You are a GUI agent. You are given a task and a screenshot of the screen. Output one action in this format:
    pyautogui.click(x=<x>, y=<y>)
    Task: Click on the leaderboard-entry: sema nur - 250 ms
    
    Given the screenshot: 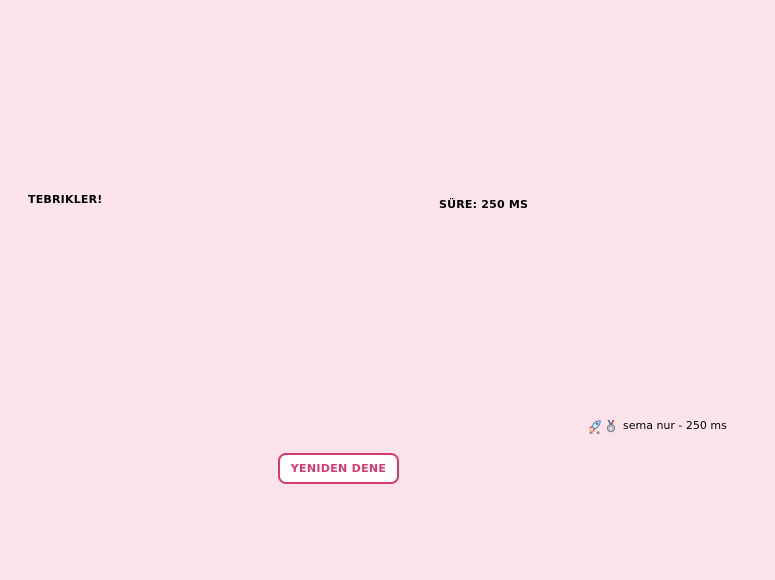 What is the action you would take?
    pyautogui.click(x=657, y=426)
    